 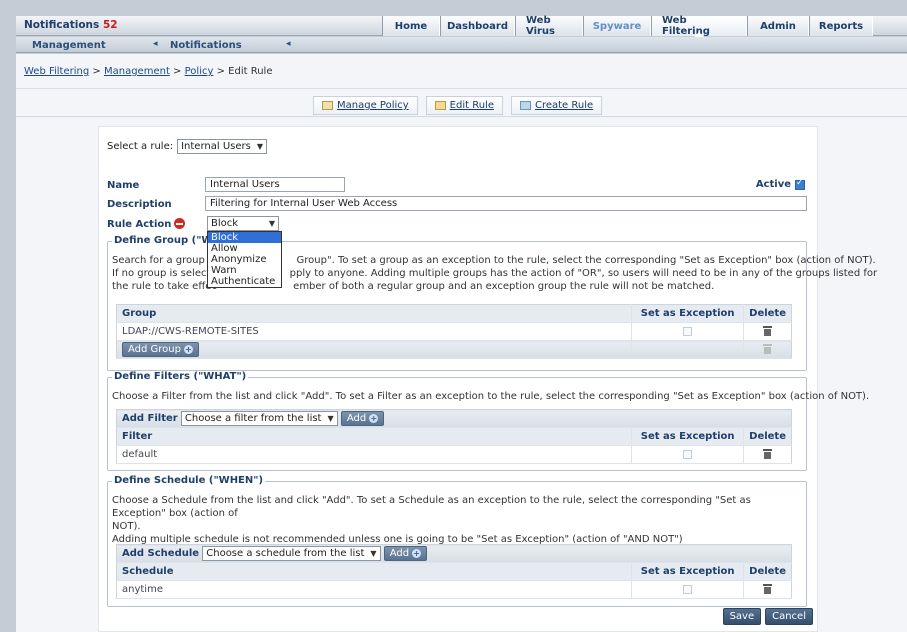 I want to click on tab-reports: Reports, so click(x=841, y=26).